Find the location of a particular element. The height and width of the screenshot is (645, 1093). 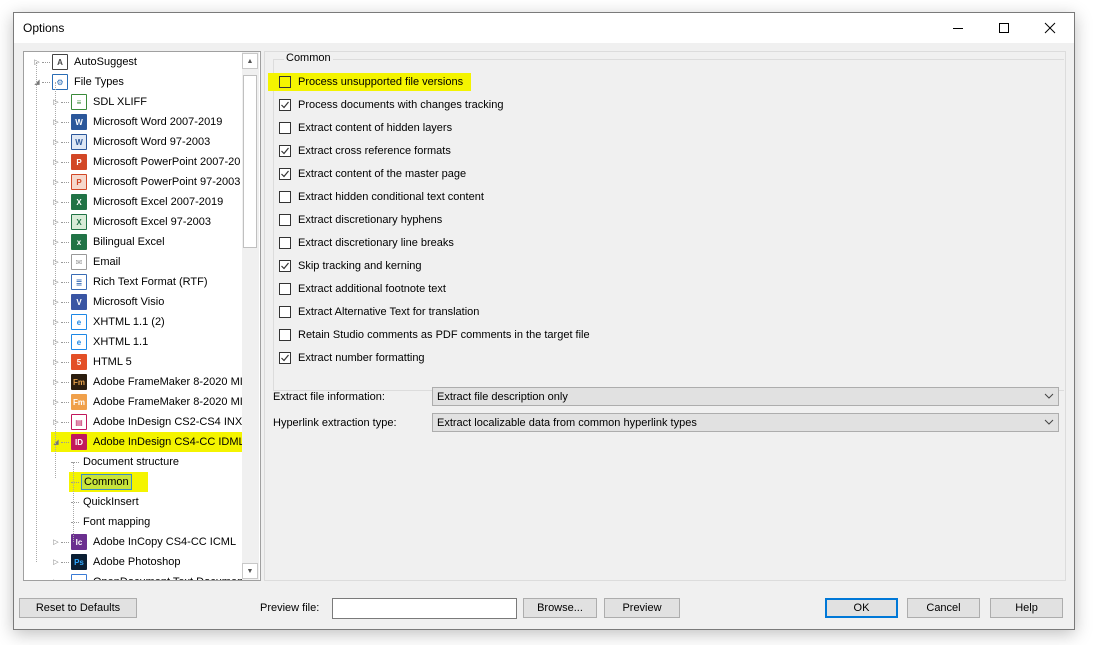

tree-item-label: SDL XLIFF is located at coordinates (120, 102).